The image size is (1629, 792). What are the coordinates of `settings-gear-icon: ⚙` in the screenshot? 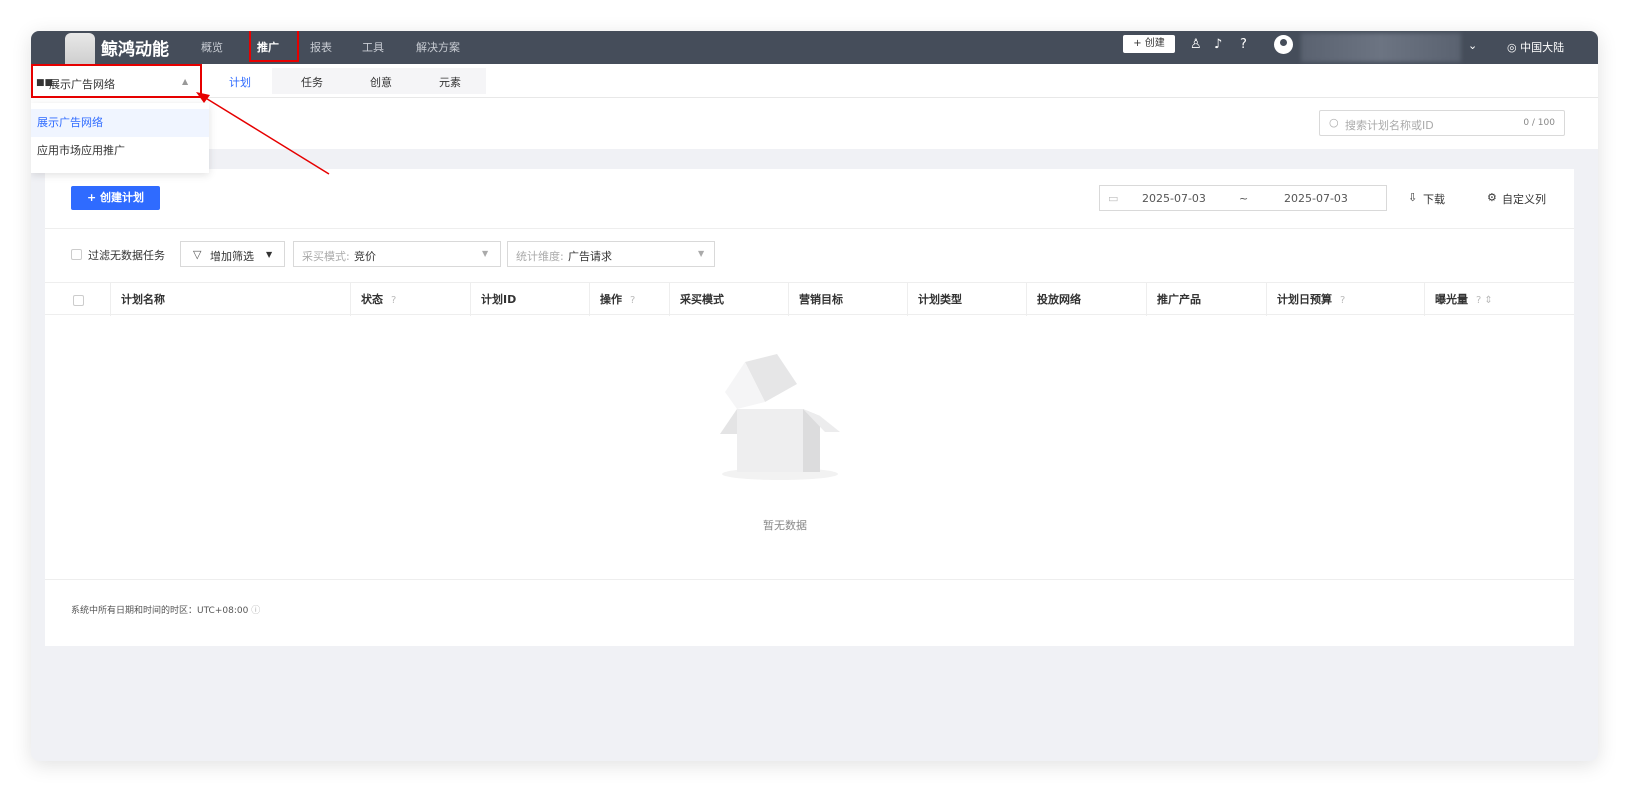 It's located at (1492, 197).